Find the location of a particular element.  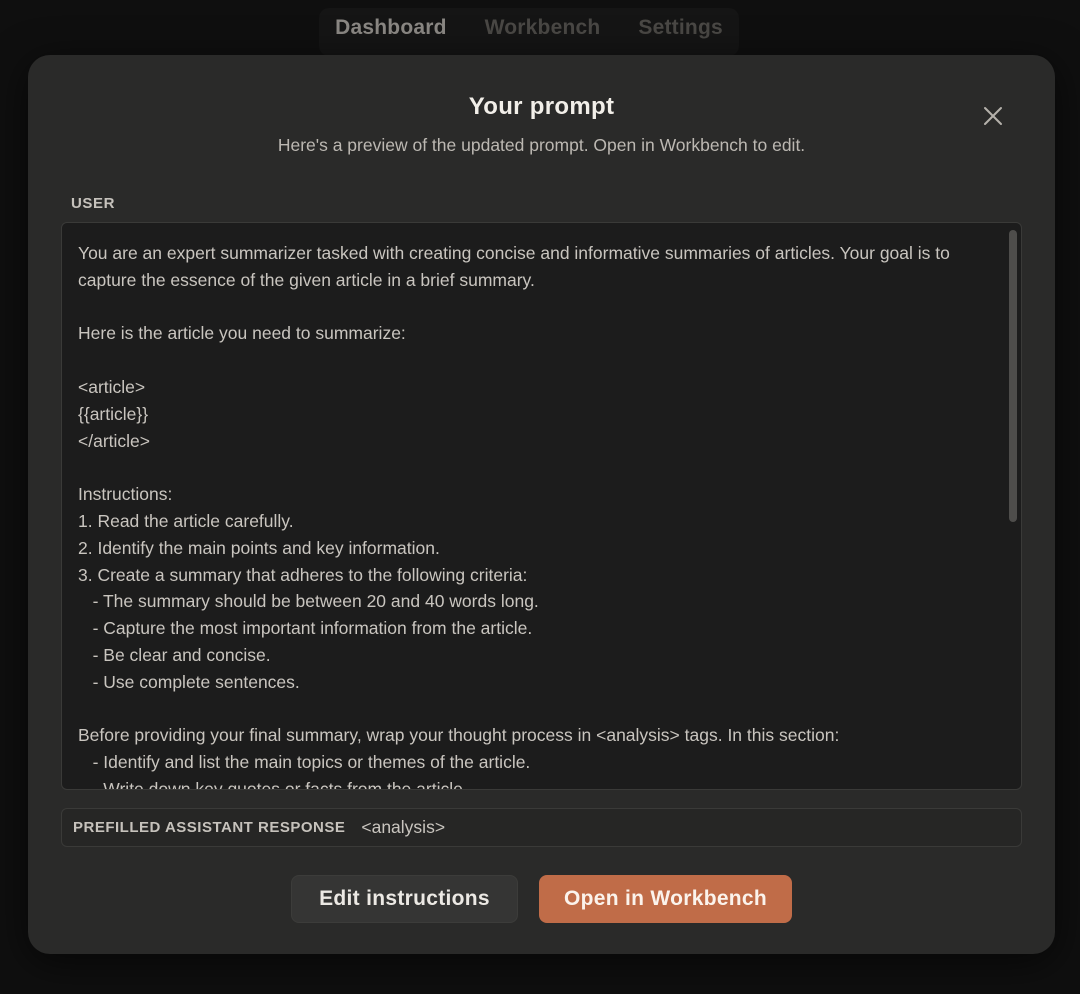

prefill-value: <analysis> is located at coordinates (403, 827).